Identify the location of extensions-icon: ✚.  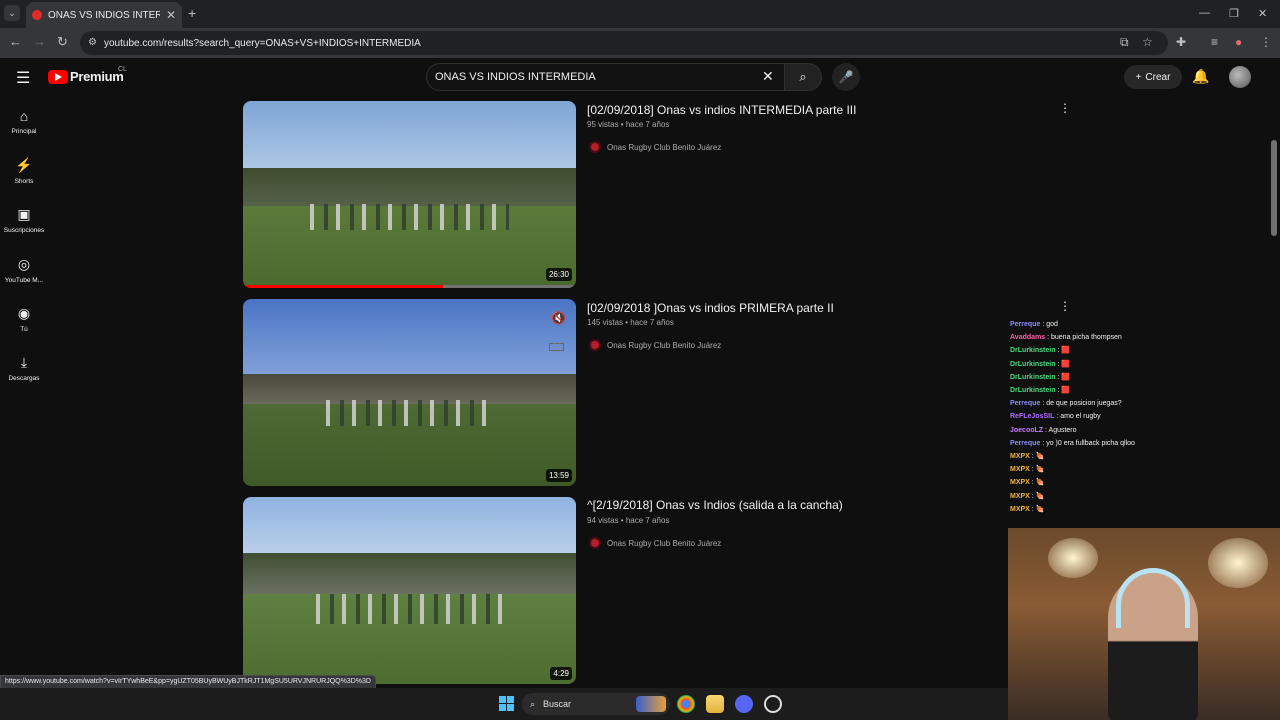
(1181, 42).